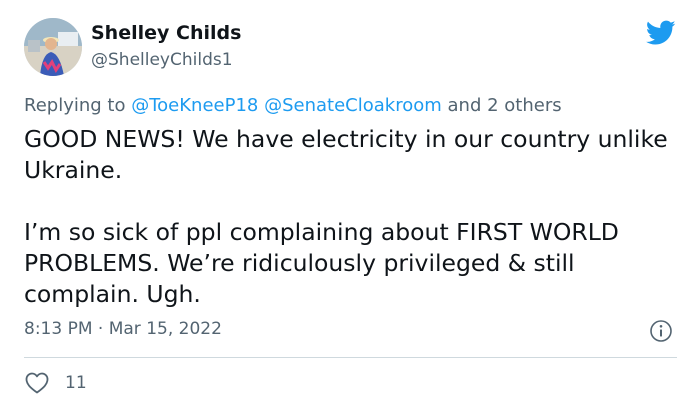 Image resolution: width=700 pixels, height=410 pixels. Describe the element at coordinates (123, 329) in the screenshot. I see `tweet-timestamp: 8:13 PM · Mar 15, 2022` at that location.